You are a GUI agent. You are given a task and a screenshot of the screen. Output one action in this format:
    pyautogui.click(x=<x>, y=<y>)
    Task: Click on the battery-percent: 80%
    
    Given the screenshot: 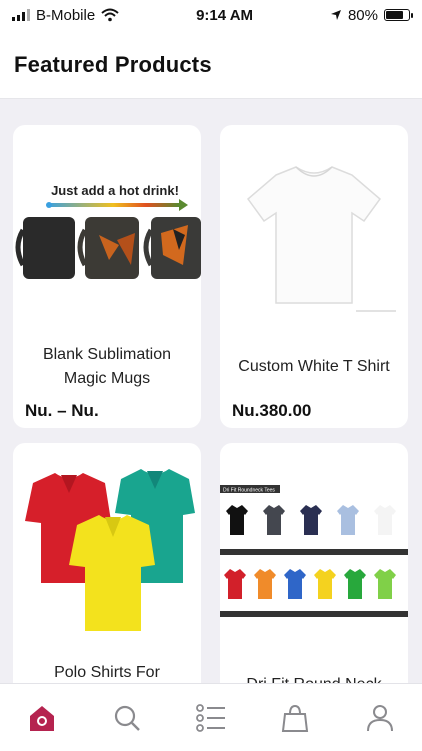 What is the action you would take?
    pyautogui.click(x=362, y=15)
    